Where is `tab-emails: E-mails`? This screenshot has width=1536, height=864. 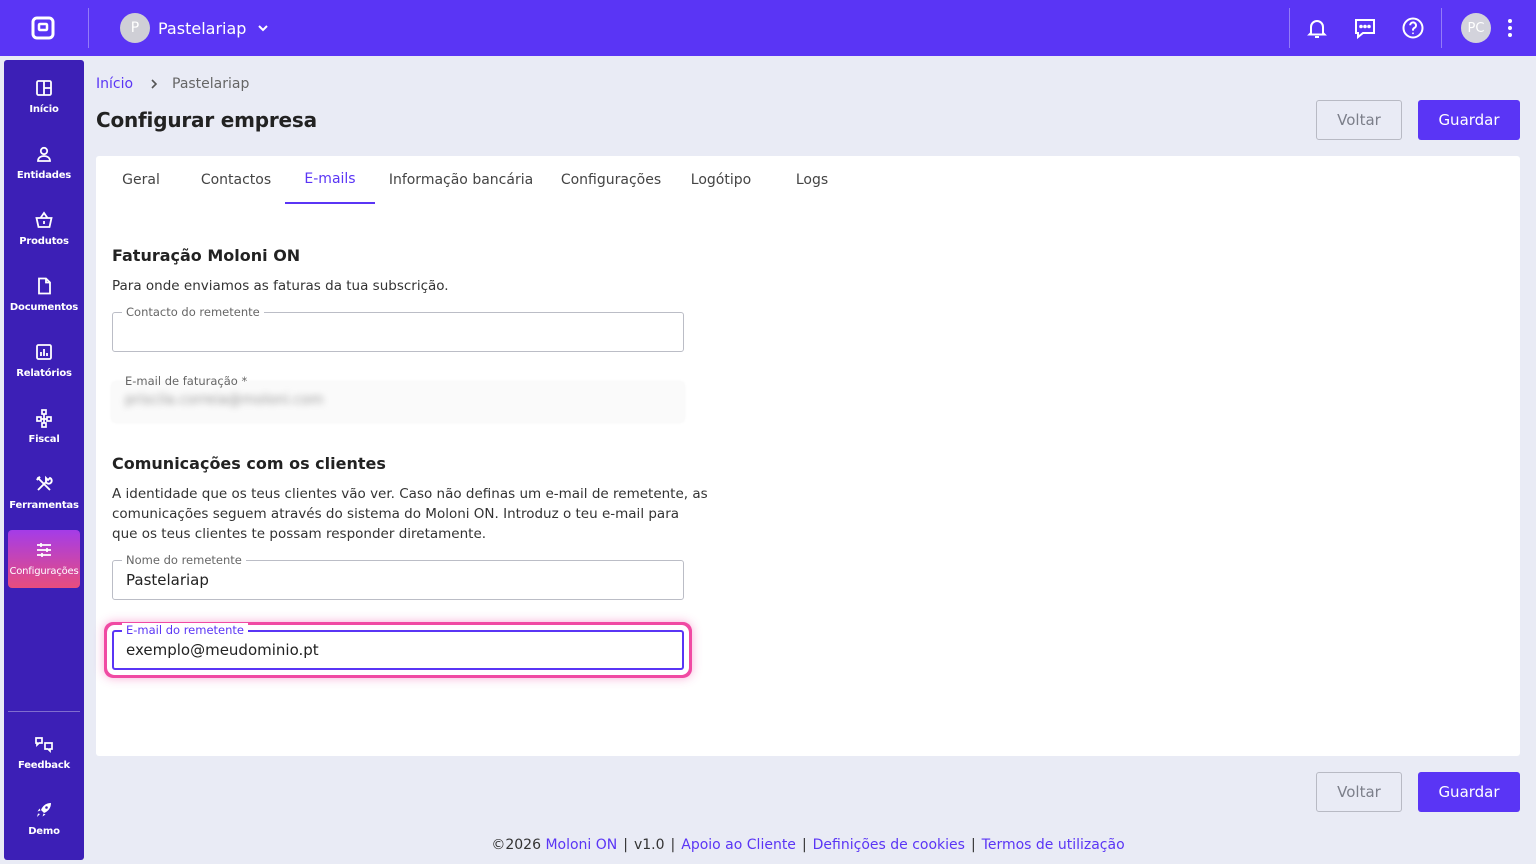 tab-emails: E-mails is located at coordinates (330, 180).